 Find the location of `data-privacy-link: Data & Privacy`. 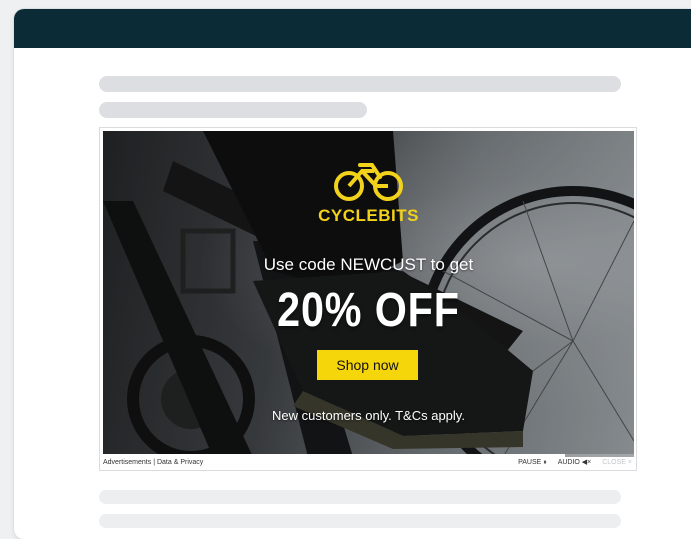

data-privacy-link: Data & Privacy is located at coordinates (180, 462).